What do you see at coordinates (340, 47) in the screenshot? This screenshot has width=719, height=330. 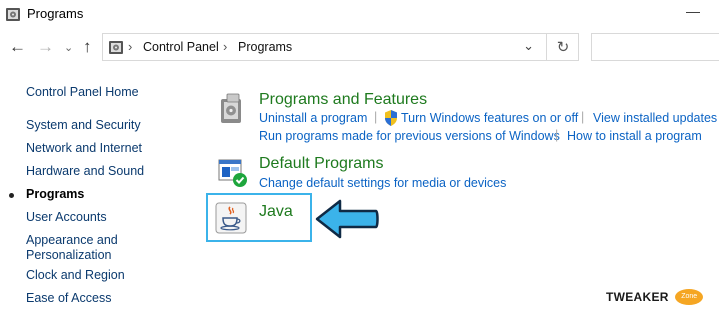 I see `address-bar: › Control Panel › Programs ⌄` at bounding box center [340, 47].